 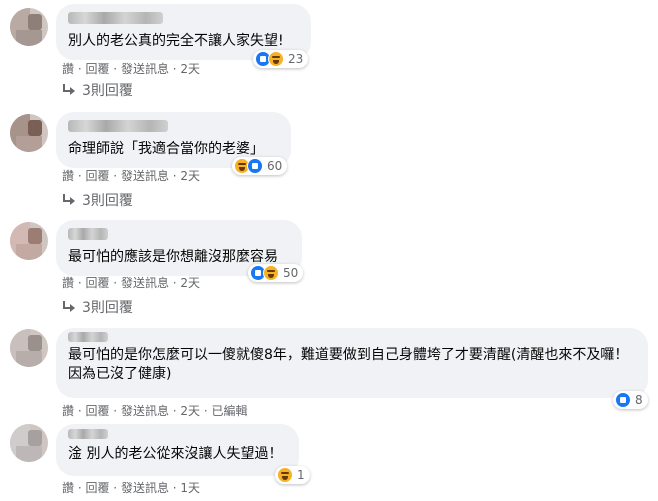 I want to click on reaction-summary: 50, so click(x=276, y=273).